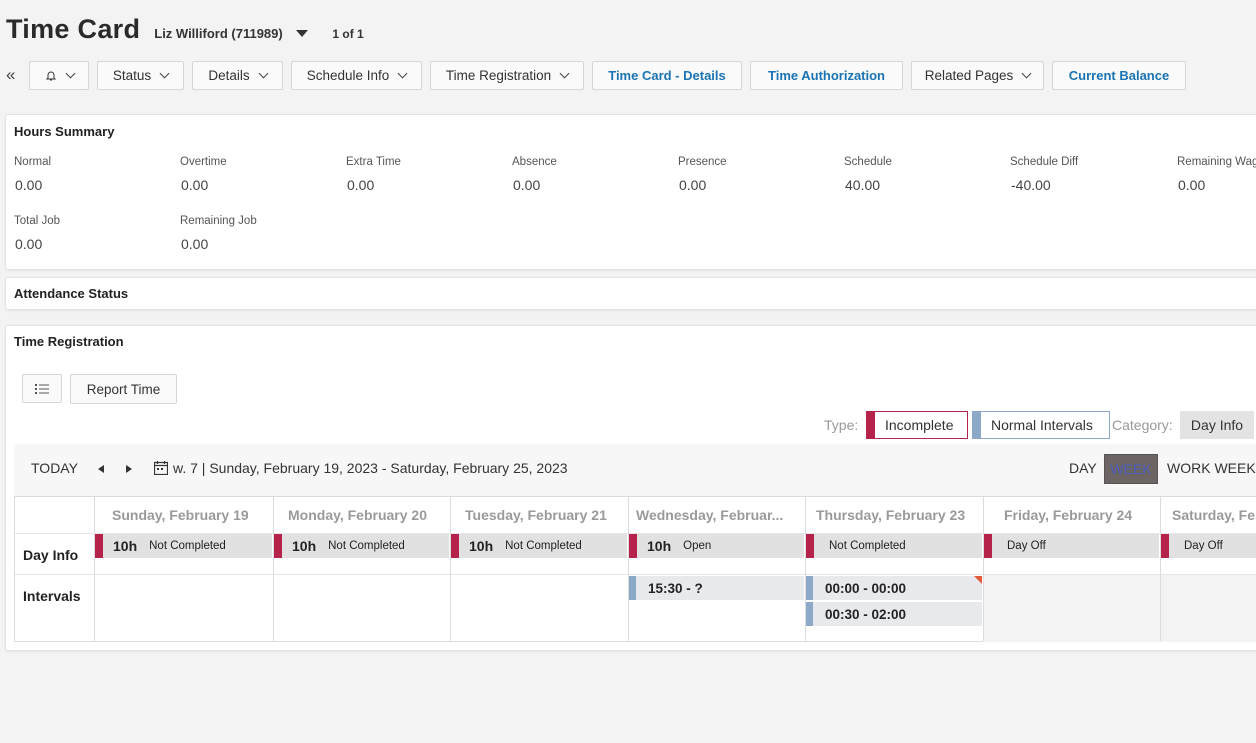 This screenshot has height=743, width=1256. I want to click on view-work-week-button: WORK WEEK, so click(1211, 468).